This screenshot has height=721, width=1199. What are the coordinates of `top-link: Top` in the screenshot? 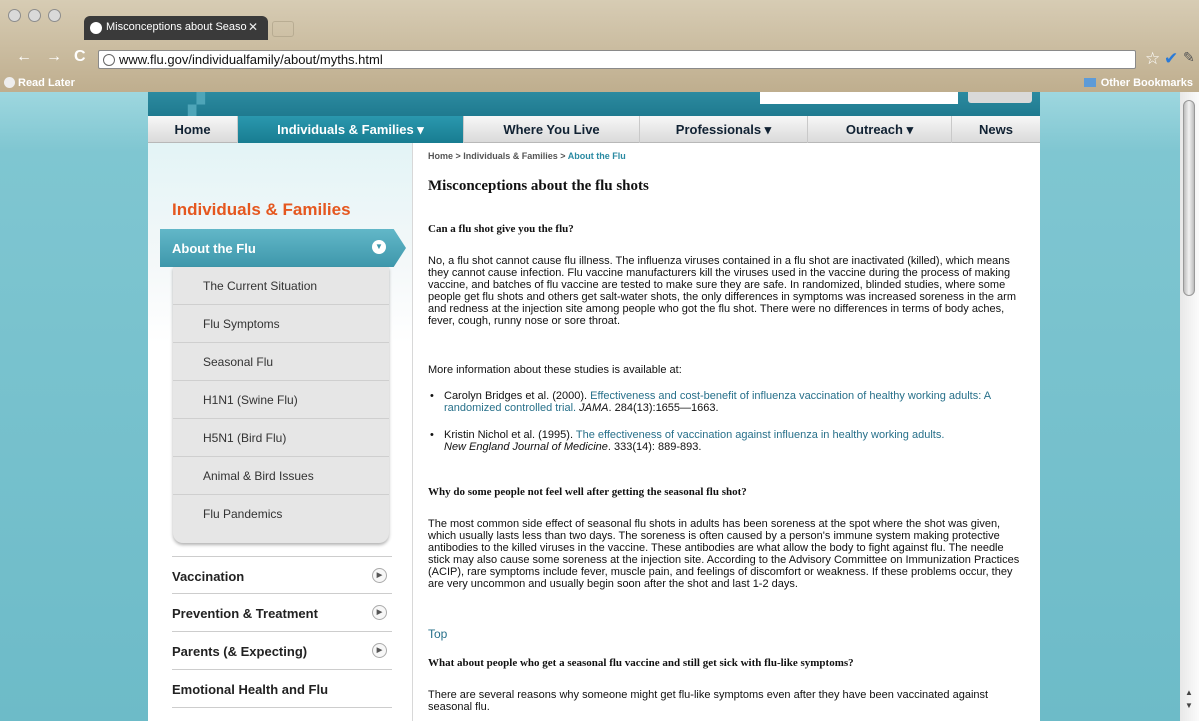 It's located at (437, 634).